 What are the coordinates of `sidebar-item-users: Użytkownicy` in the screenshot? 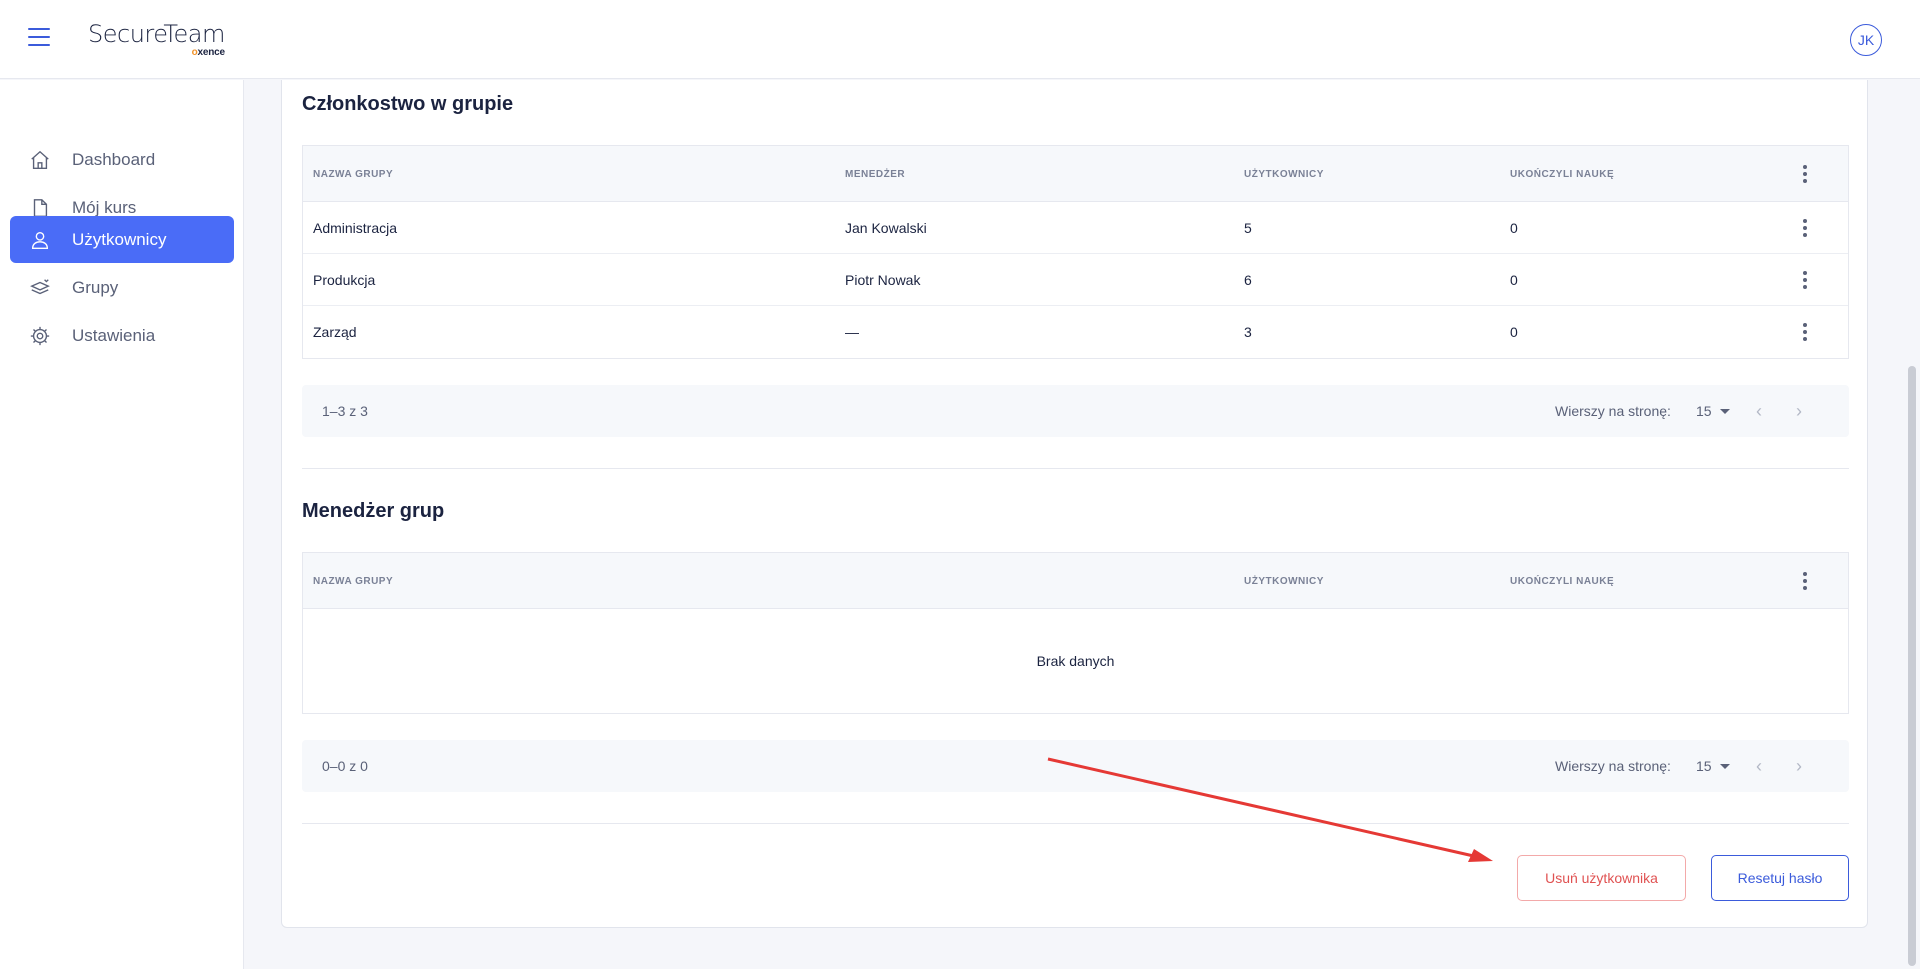 It's located at (122, 239).